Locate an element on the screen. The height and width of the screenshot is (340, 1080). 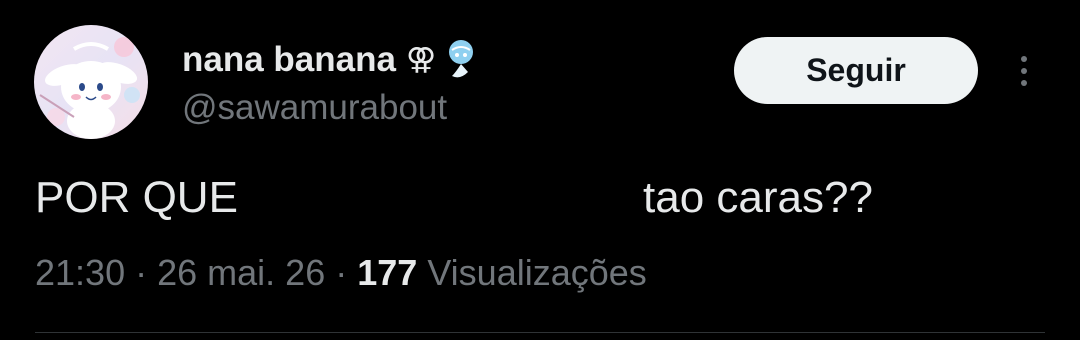
wind-chime-icon is located at coordinates (461, 60).